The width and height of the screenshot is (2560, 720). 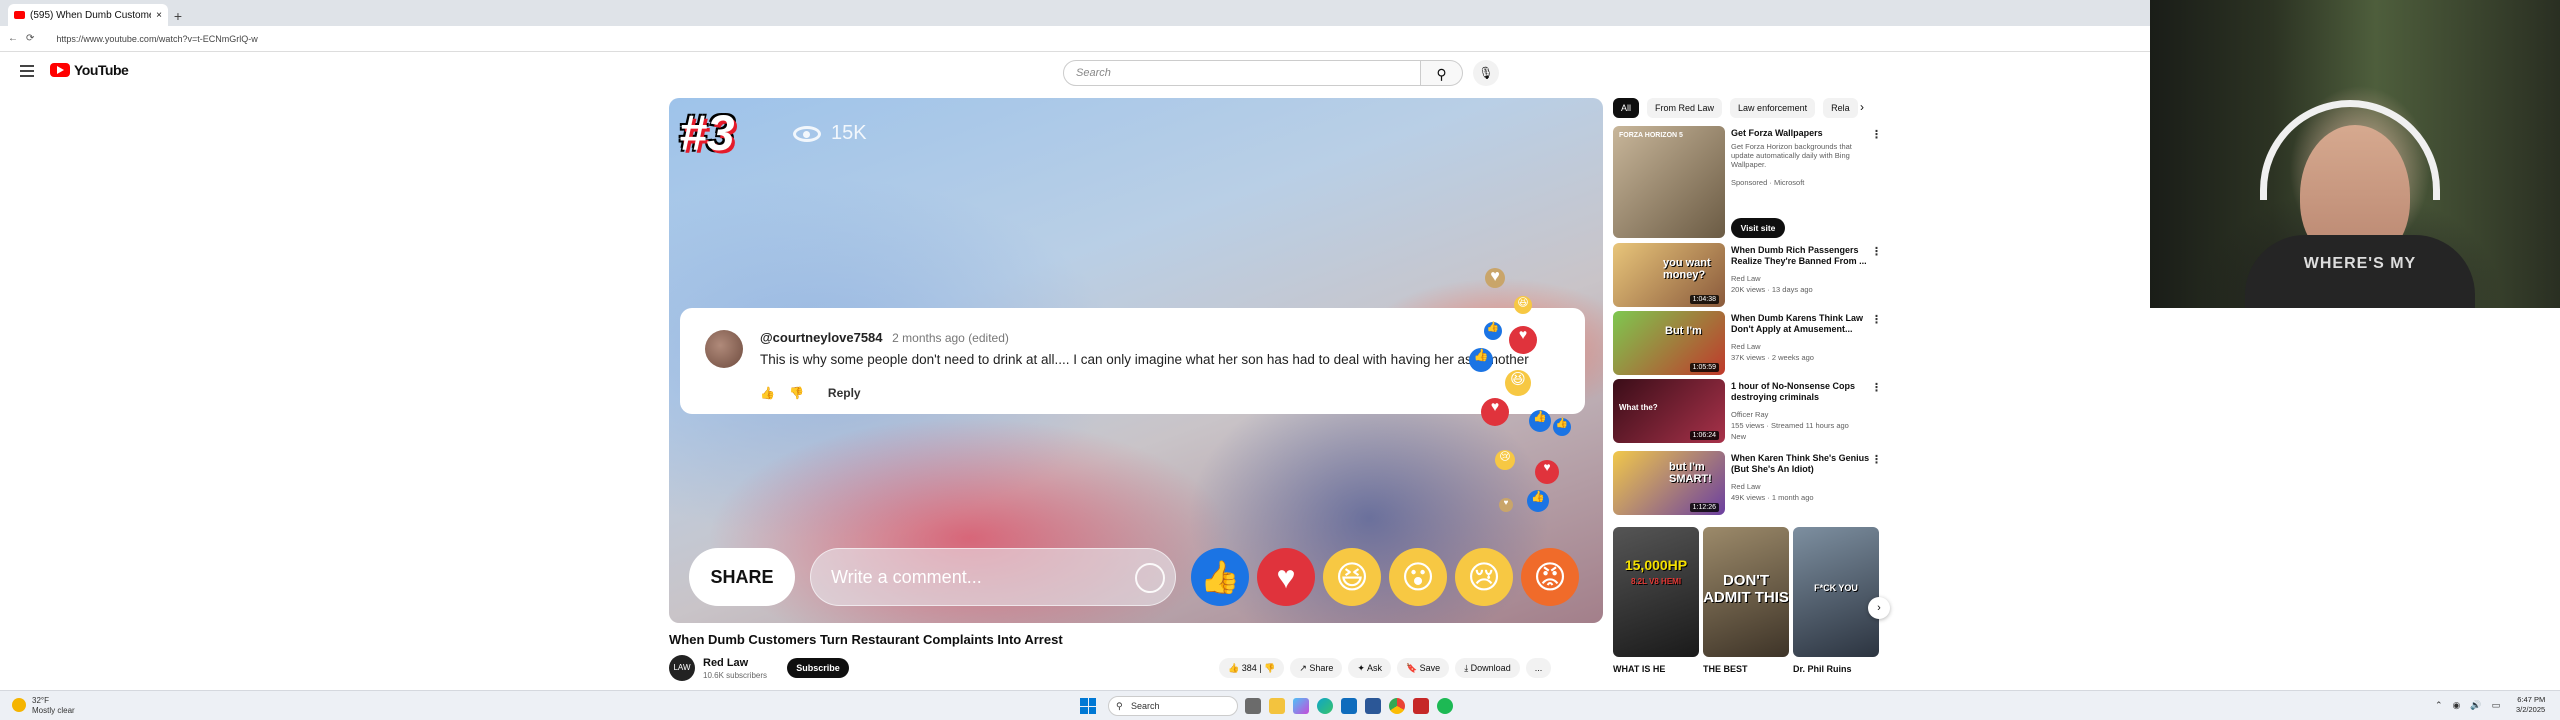 I want to click on short-title: THE BEST, so click(x=1745, y=669).